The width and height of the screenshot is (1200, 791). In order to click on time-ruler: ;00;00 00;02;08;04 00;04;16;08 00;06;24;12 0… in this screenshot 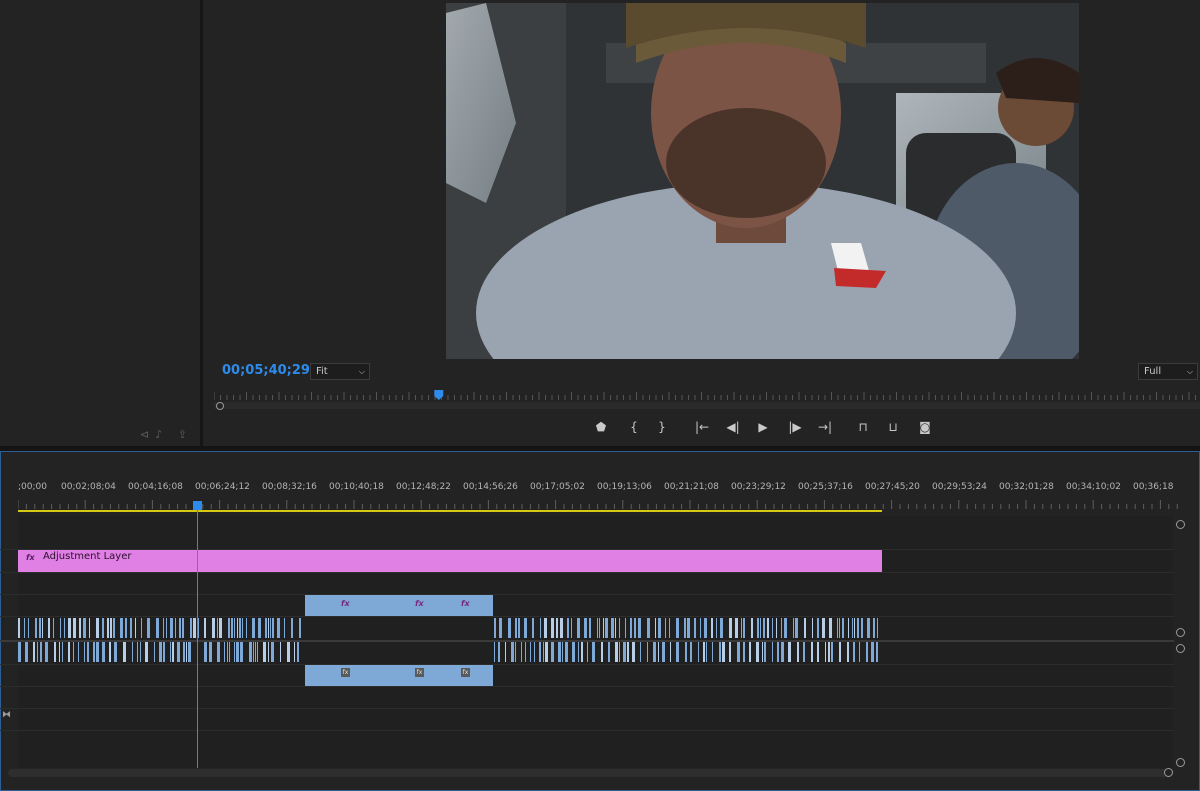, I will do `click(598, 497)`.